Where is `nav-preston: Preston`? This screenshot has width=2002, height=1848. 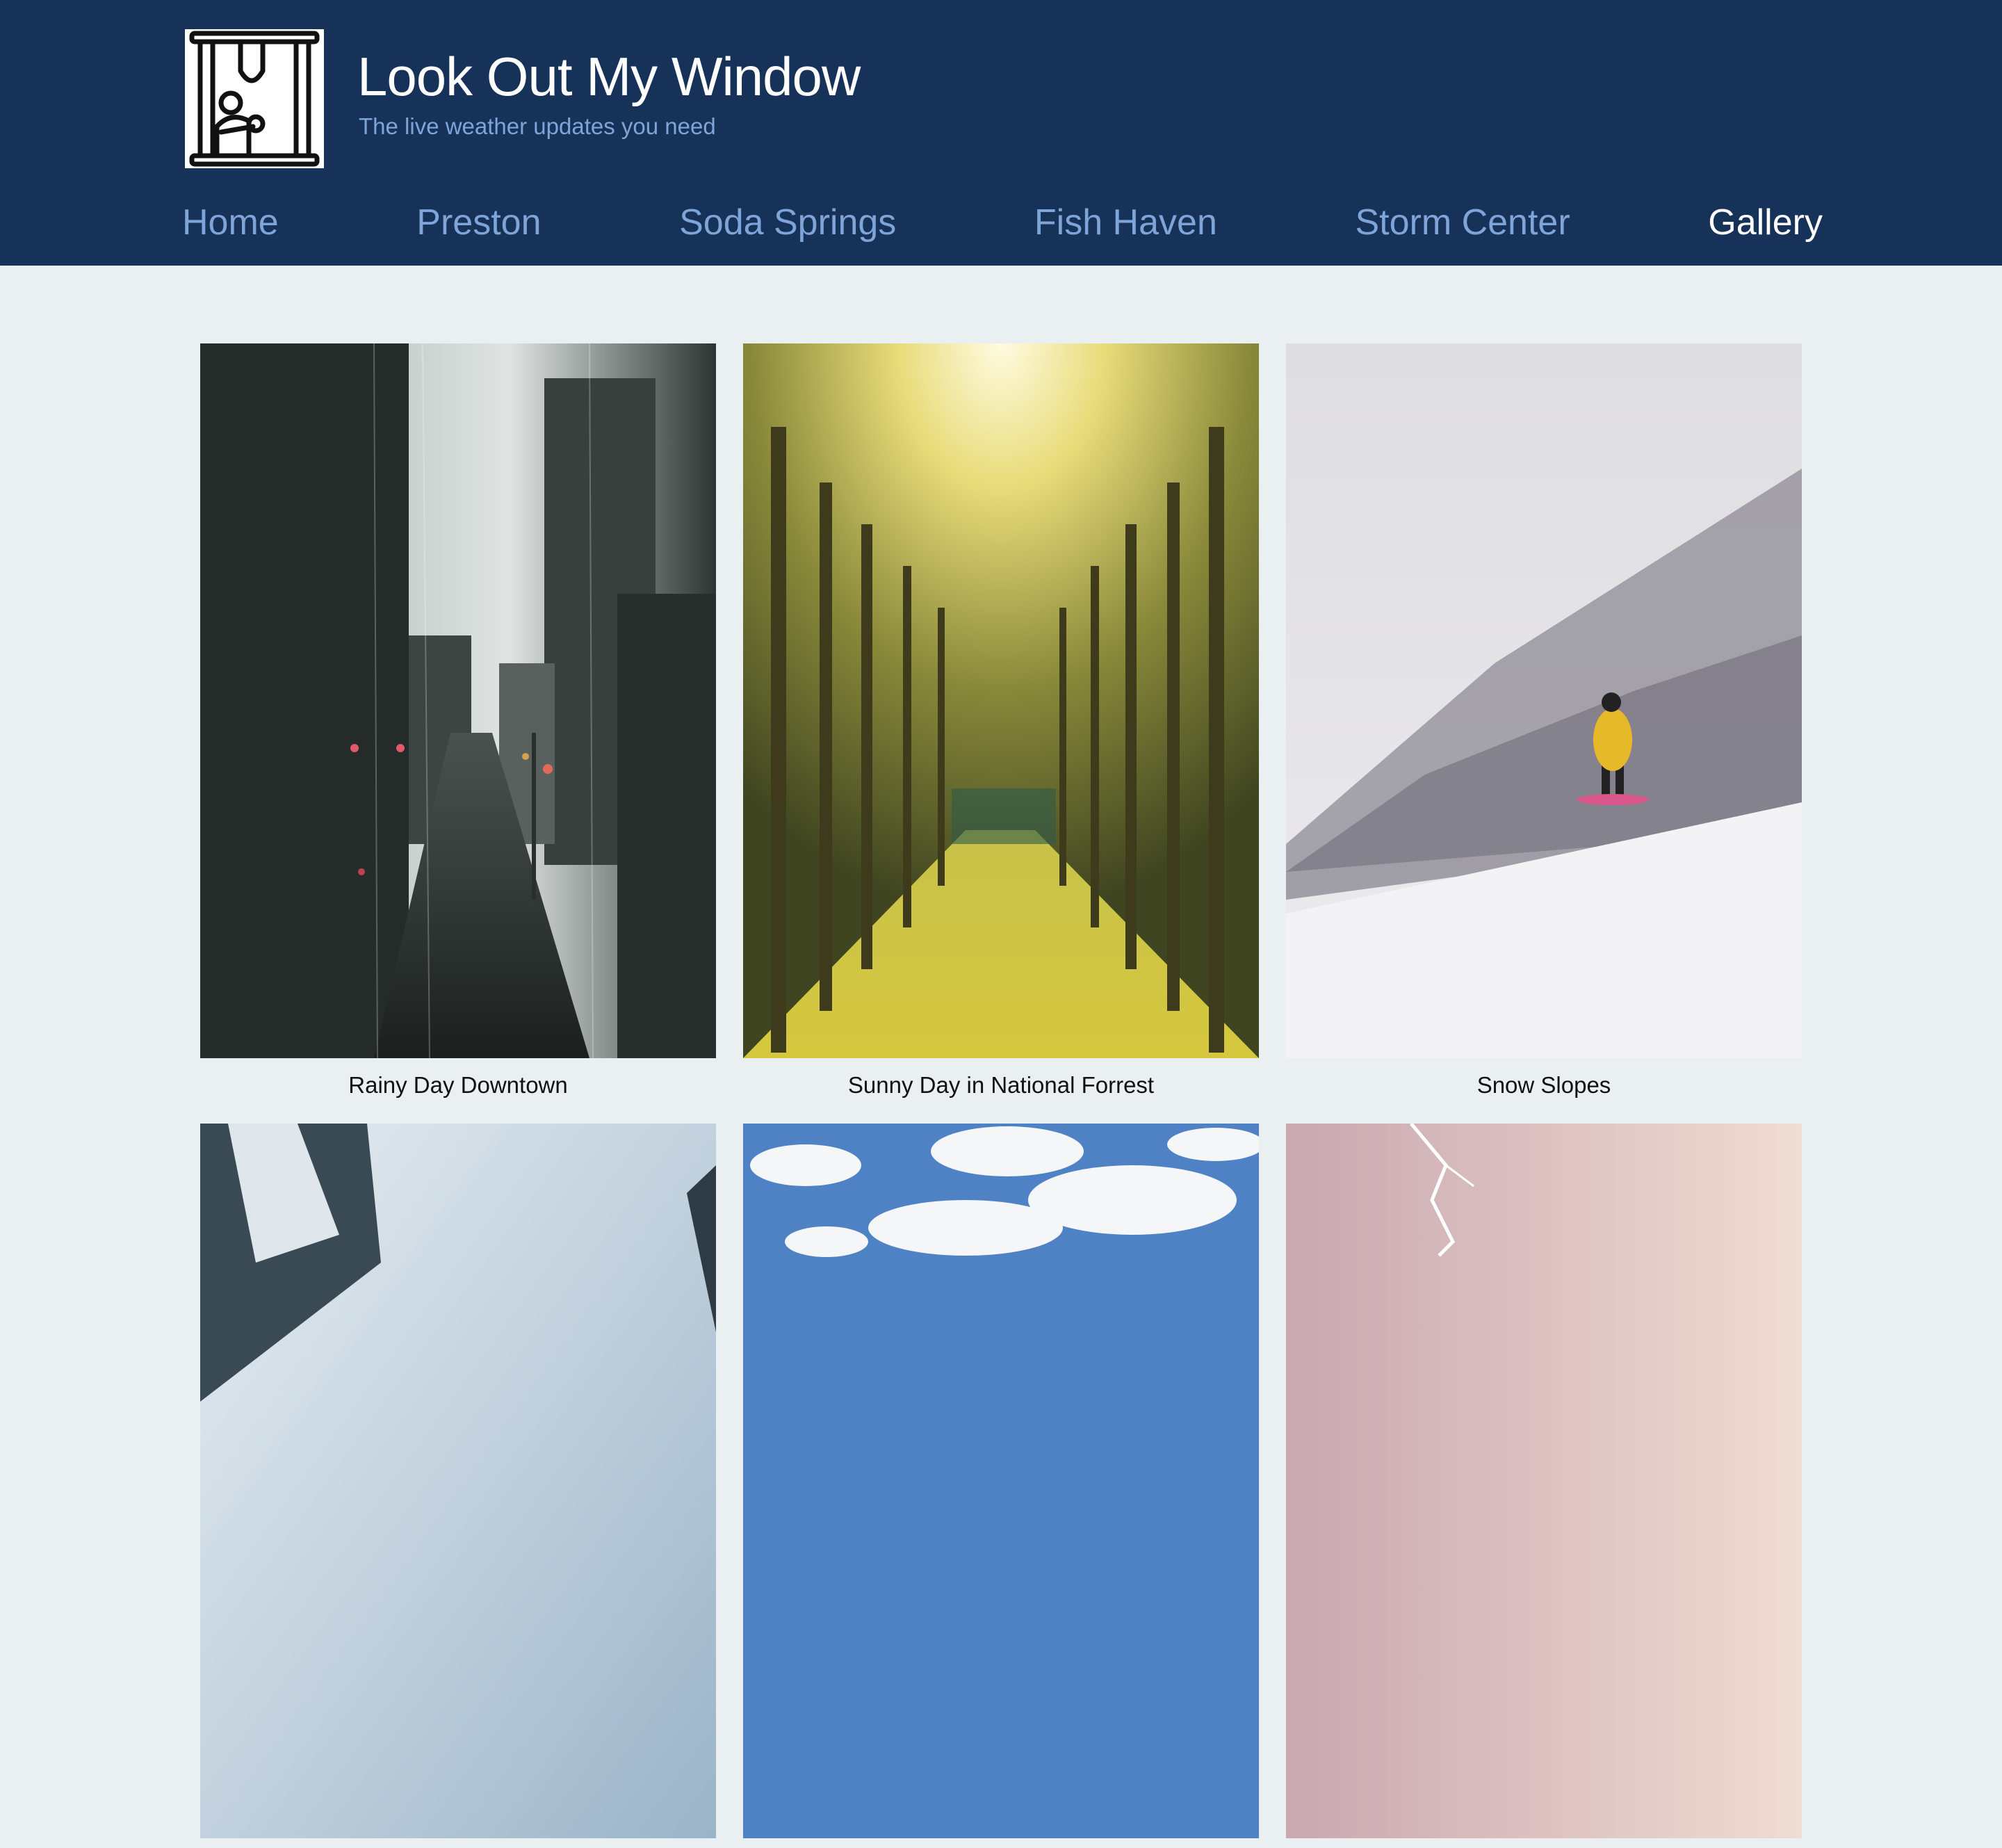
nav-preston: Preston is located at coordinates (478, 222).